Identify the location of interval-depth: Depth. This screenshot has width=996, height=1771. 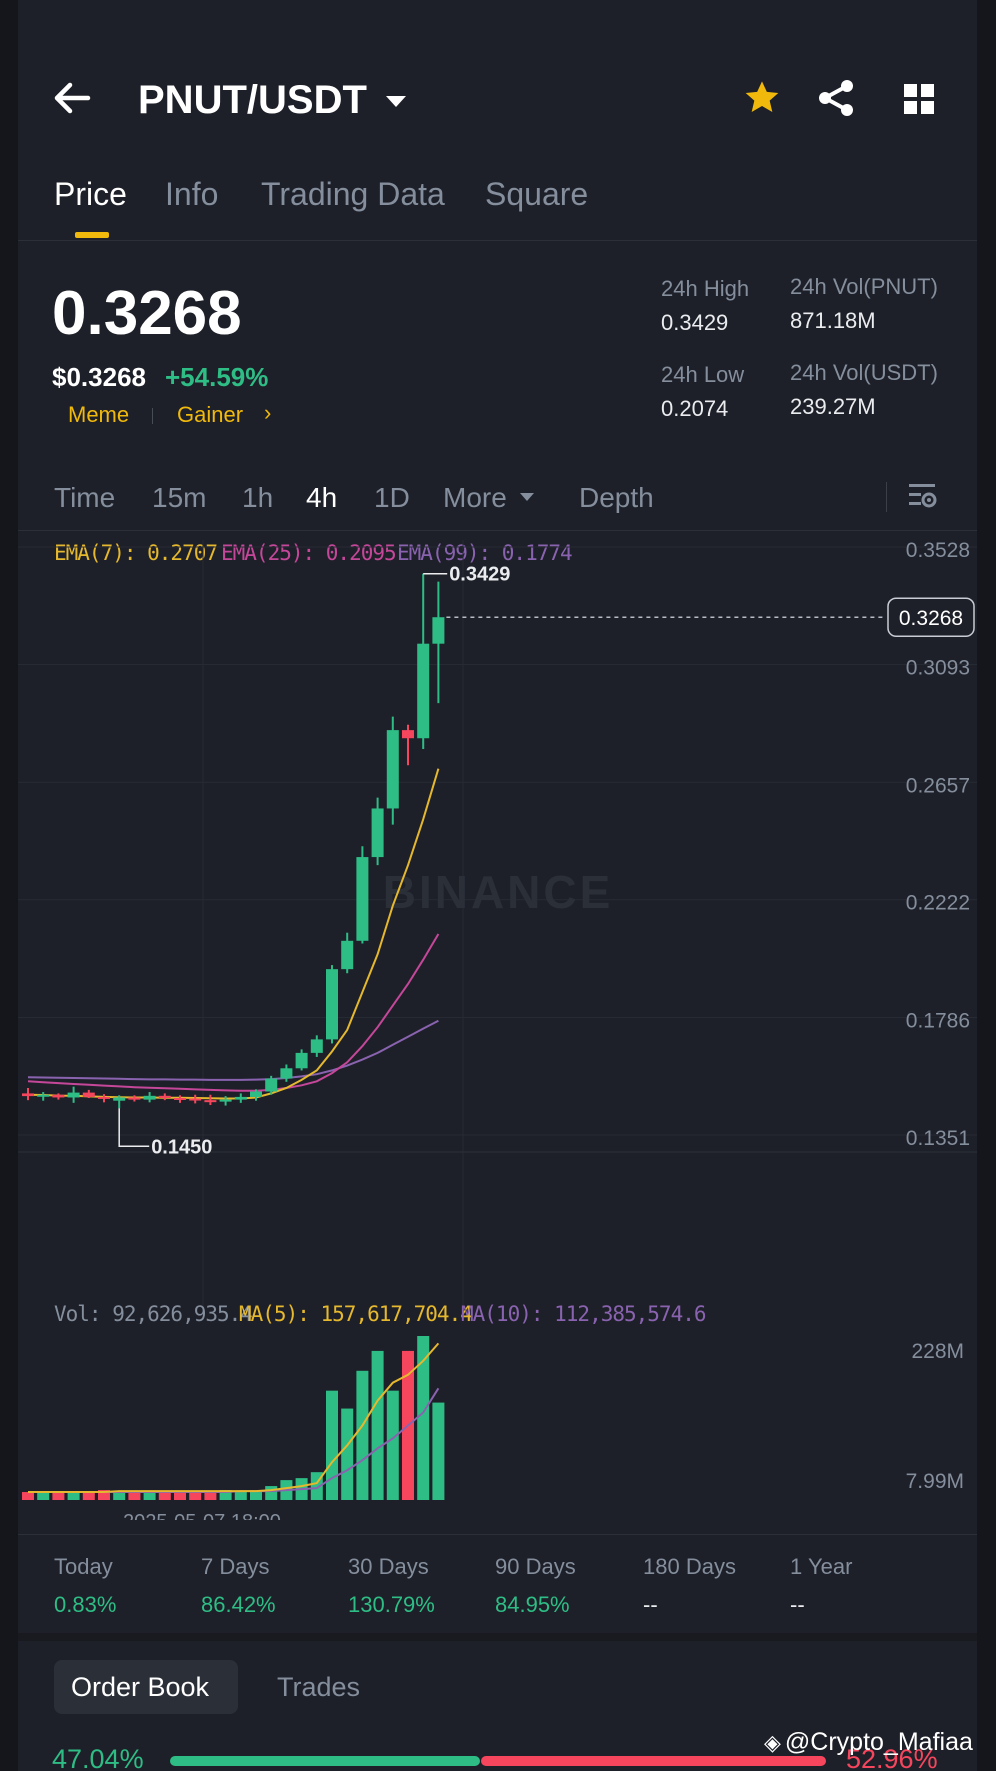
(616, 498).